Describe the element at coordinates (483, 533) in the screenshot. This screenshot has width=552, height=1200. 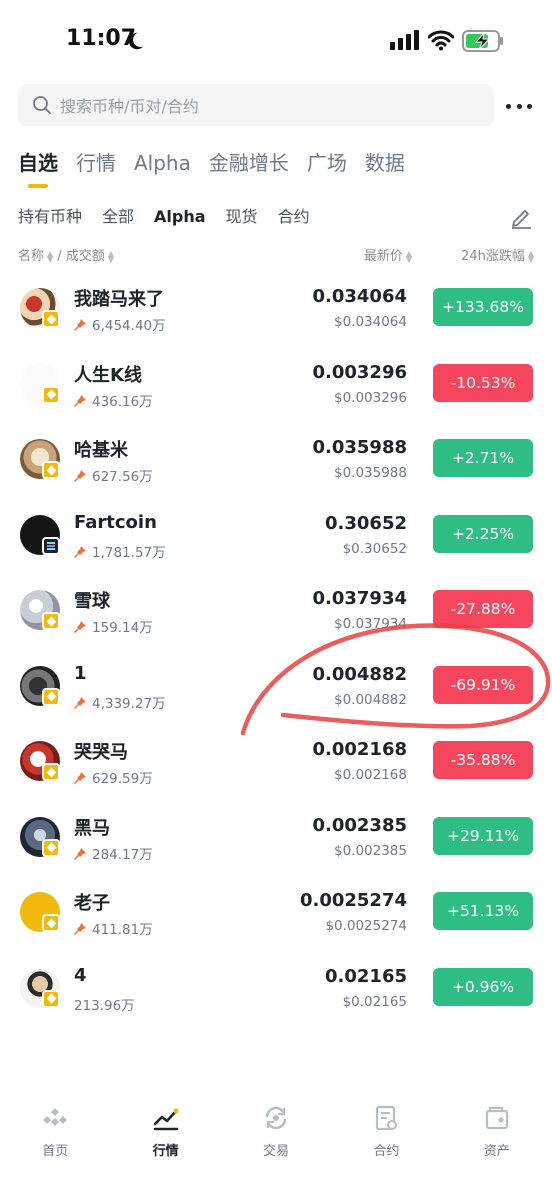
I see `change-badge: +2.25%` at that location.